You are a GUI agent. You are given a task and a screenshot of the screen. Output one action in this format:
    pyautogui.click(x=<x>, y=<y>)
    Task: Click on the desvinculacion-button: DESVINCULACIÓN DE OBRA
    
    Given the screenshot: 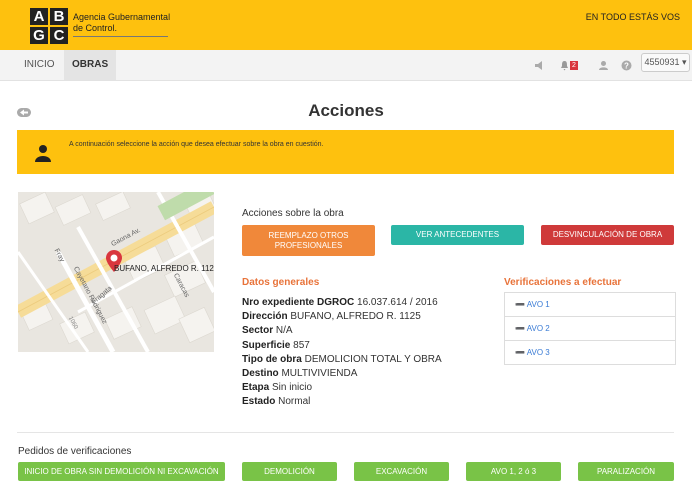 What is the action you would take?
    pyautogui.click(x=607, y=235)
    